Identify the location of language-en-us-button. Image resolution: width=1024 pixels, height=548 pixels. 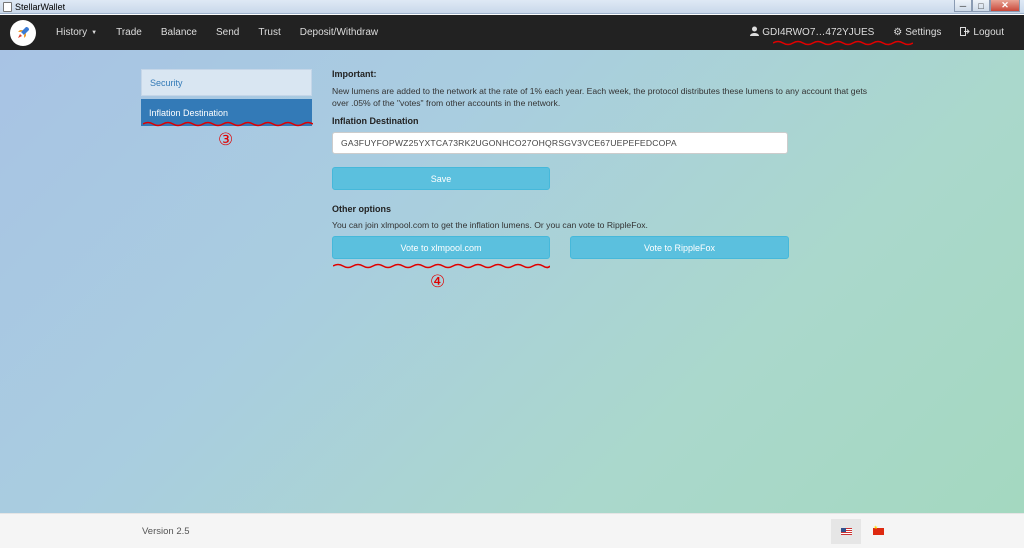
(846, 531).